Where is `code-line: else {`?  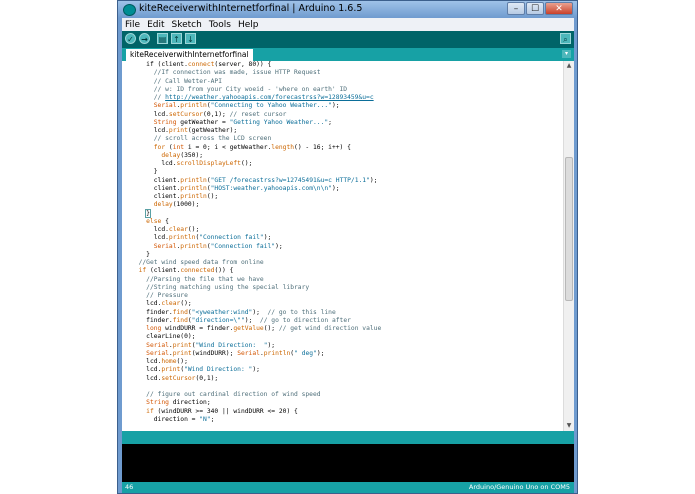
code-line: else { is located at coordinates (342, 222).